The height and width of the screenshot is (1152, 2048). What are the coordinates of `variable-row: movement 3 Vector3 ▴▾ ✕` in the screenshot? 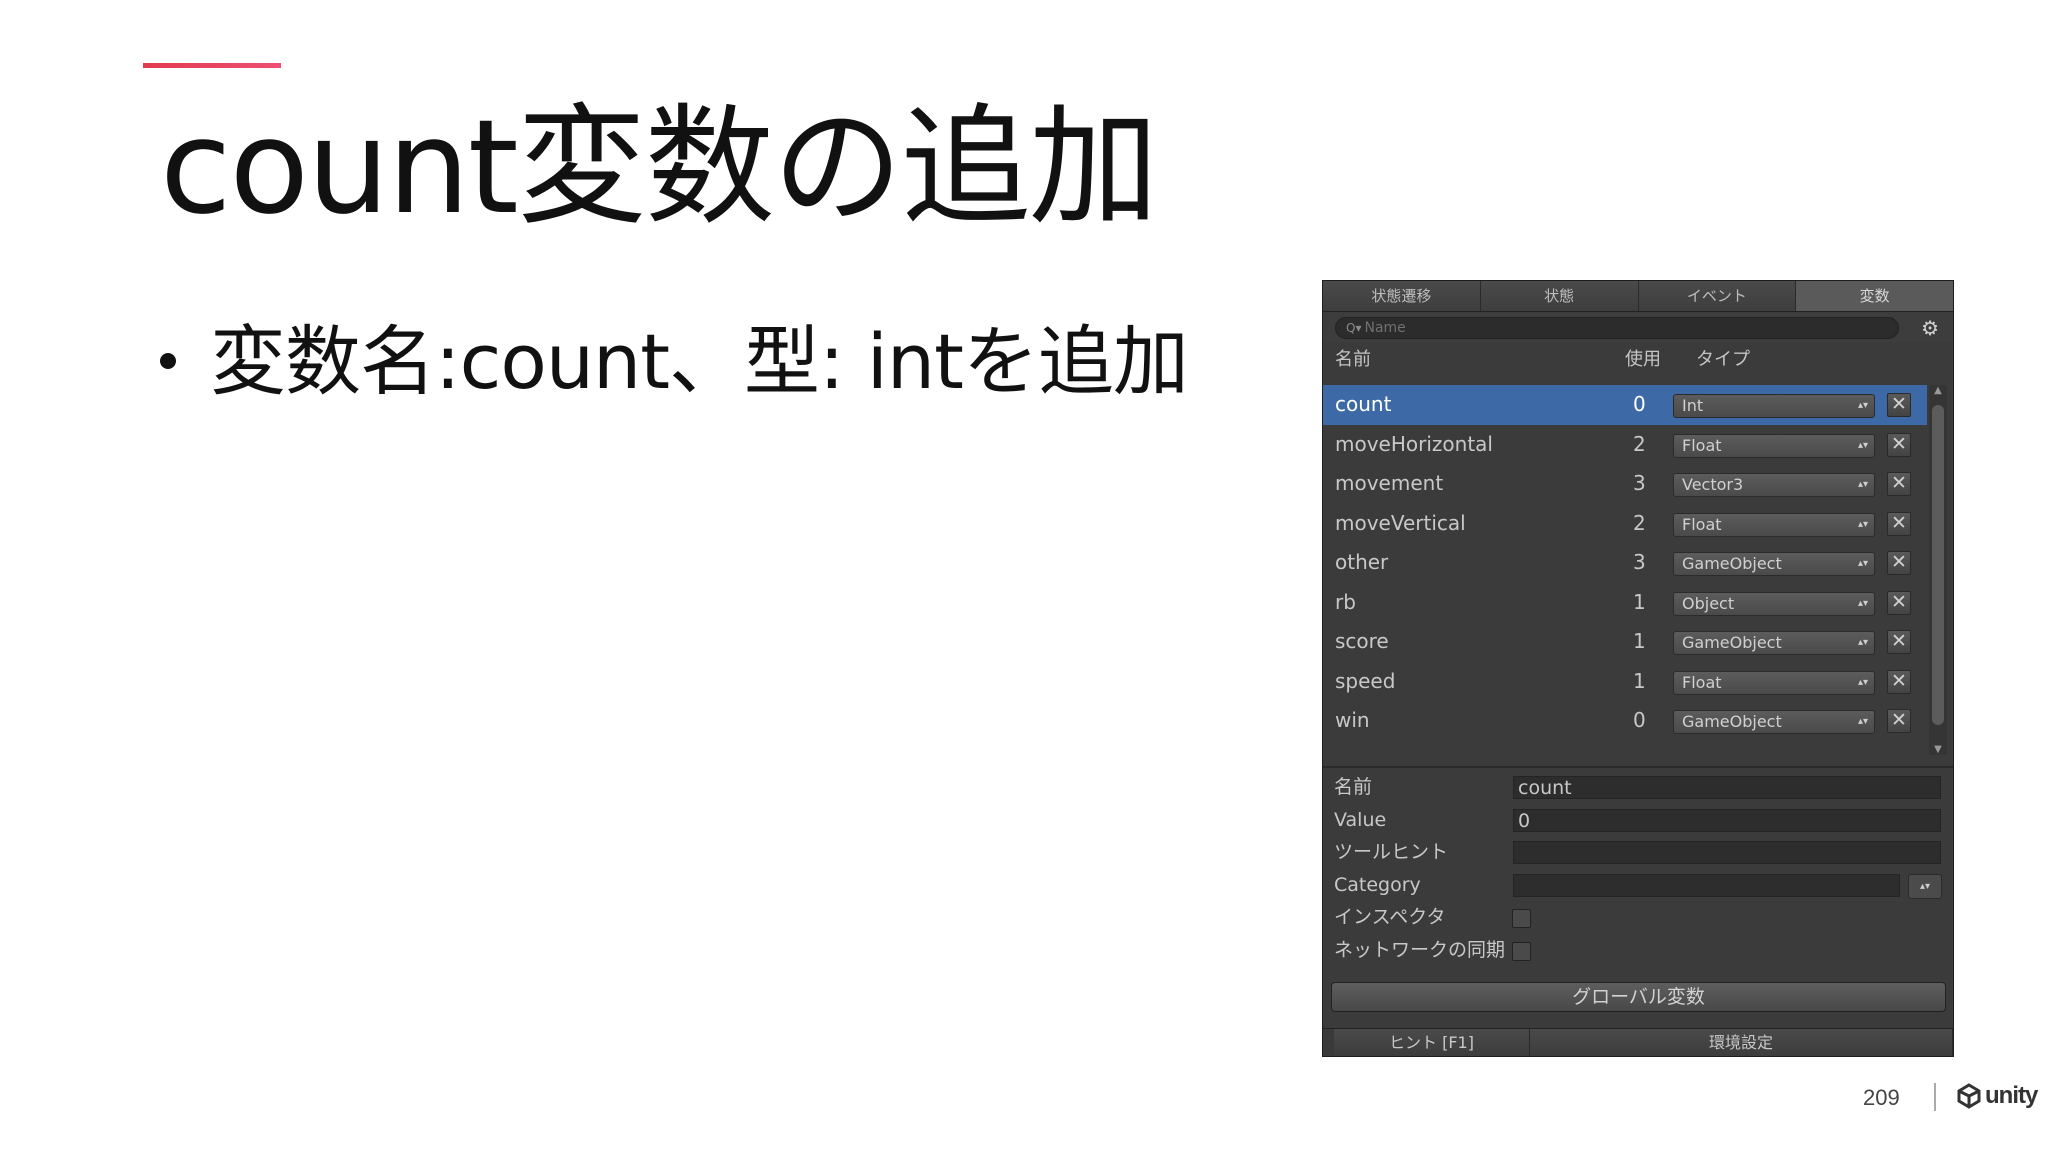 It's located at (1625, 484).